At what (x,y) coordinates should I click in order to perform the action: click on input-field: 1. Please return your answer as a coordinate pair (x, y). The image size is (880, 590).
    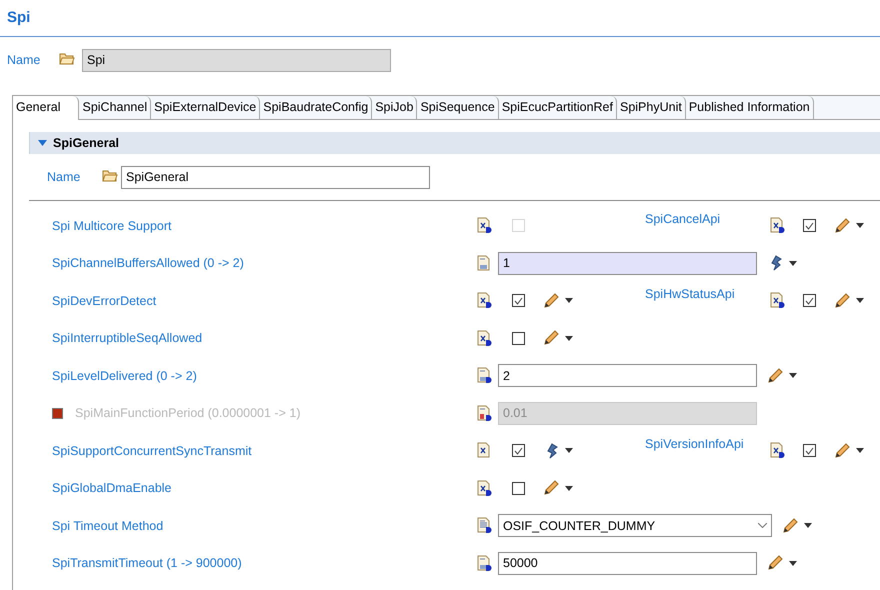
    Looking at the image, I should click on (627, 263).